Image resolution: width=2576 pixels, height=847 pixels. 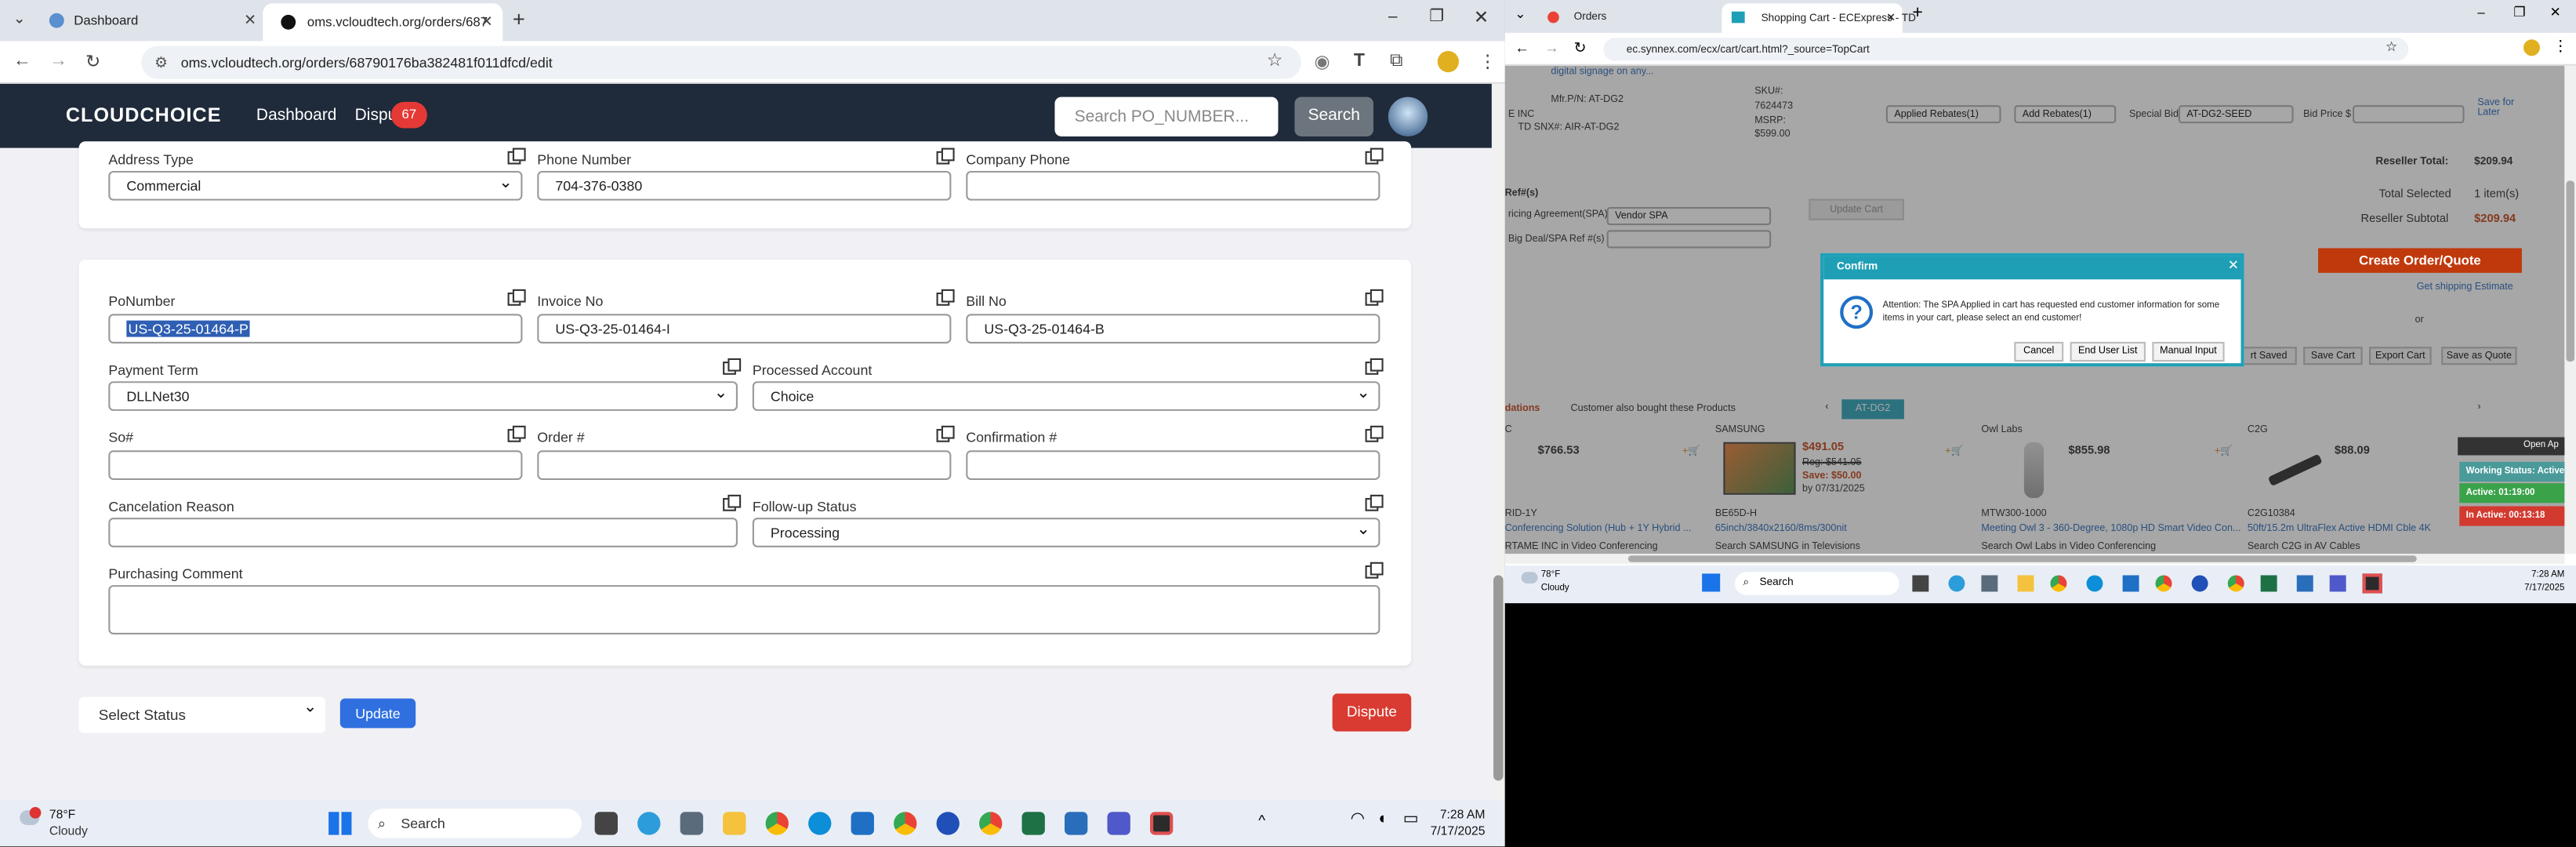 What do you see at coordinates (1382, 819) in the screenshot?
I see `volume-icon: ◖` at bounding box center [1382, 819].